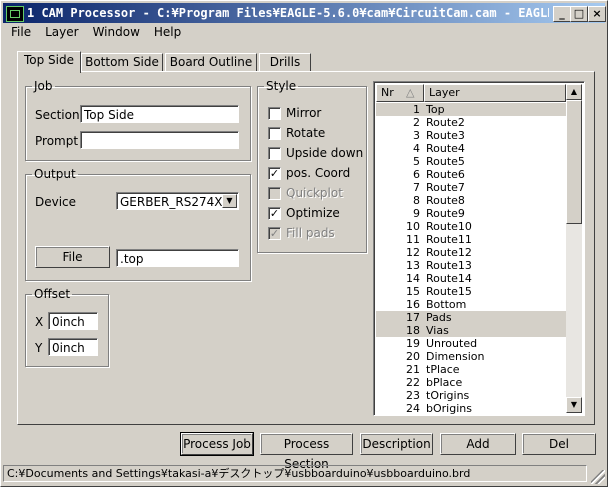 The width and height of the screenshot is (608, 487). What do you see at coordinates (15, 14) in the screenshot?
I see `app-icon` at bounding box center [15, 14].